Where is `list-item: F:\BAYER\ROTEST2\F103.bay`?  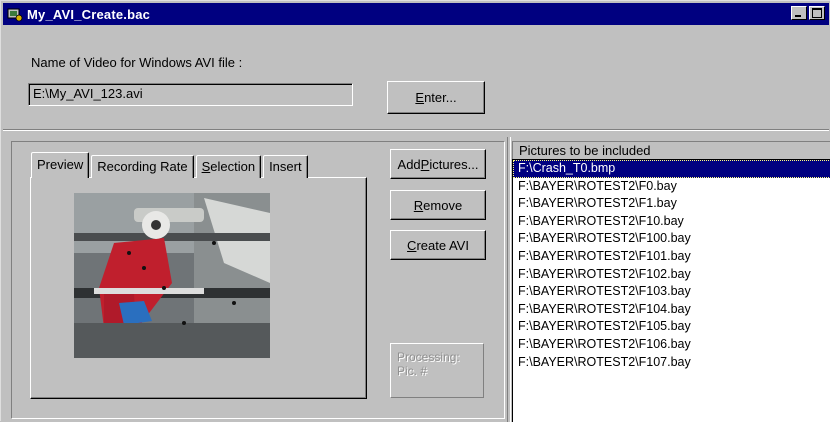
list-item: F:\BAYER\ROTEST2\F103.bay is located at coordinates (671, 292).